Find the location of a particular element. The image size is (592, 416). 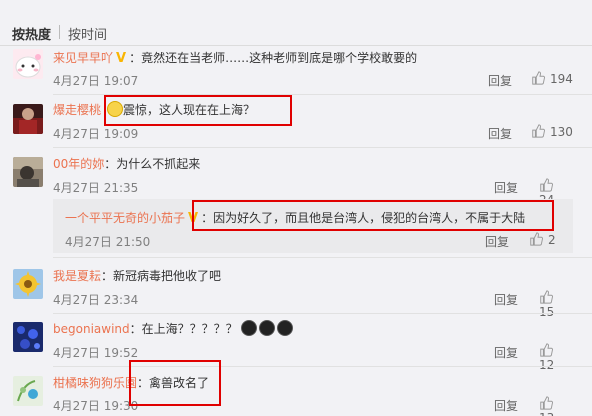

sort-by-hot-tab: 按热度 is located at coordinates (31, 33).